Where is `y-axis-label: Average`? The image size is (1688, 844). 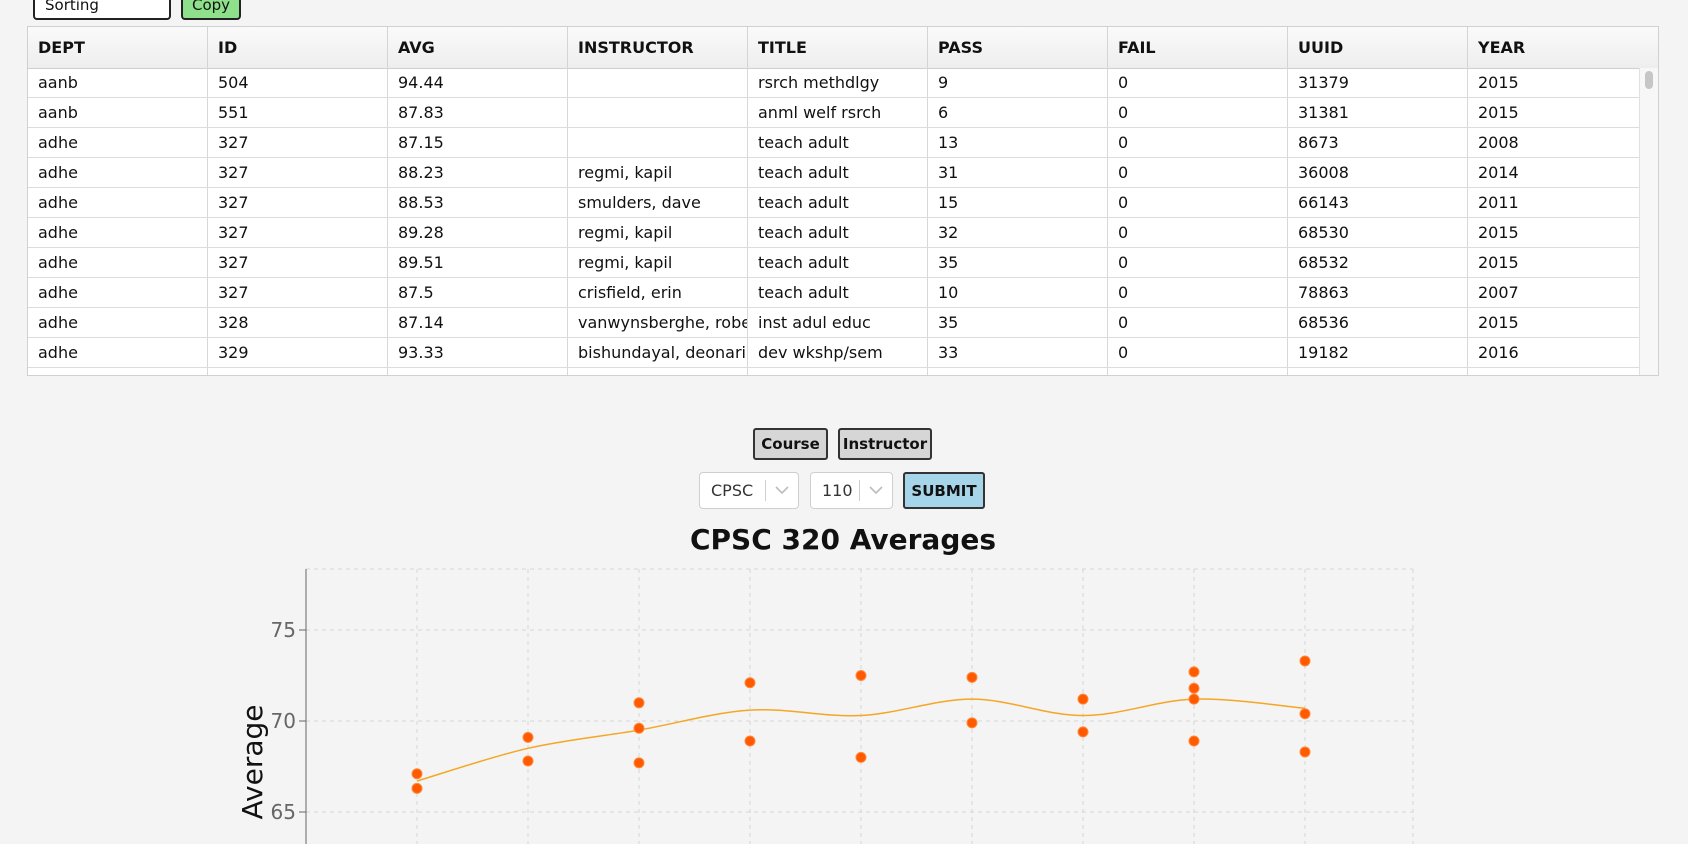 y-axis-label: Average is located at coordinates (252, 762).